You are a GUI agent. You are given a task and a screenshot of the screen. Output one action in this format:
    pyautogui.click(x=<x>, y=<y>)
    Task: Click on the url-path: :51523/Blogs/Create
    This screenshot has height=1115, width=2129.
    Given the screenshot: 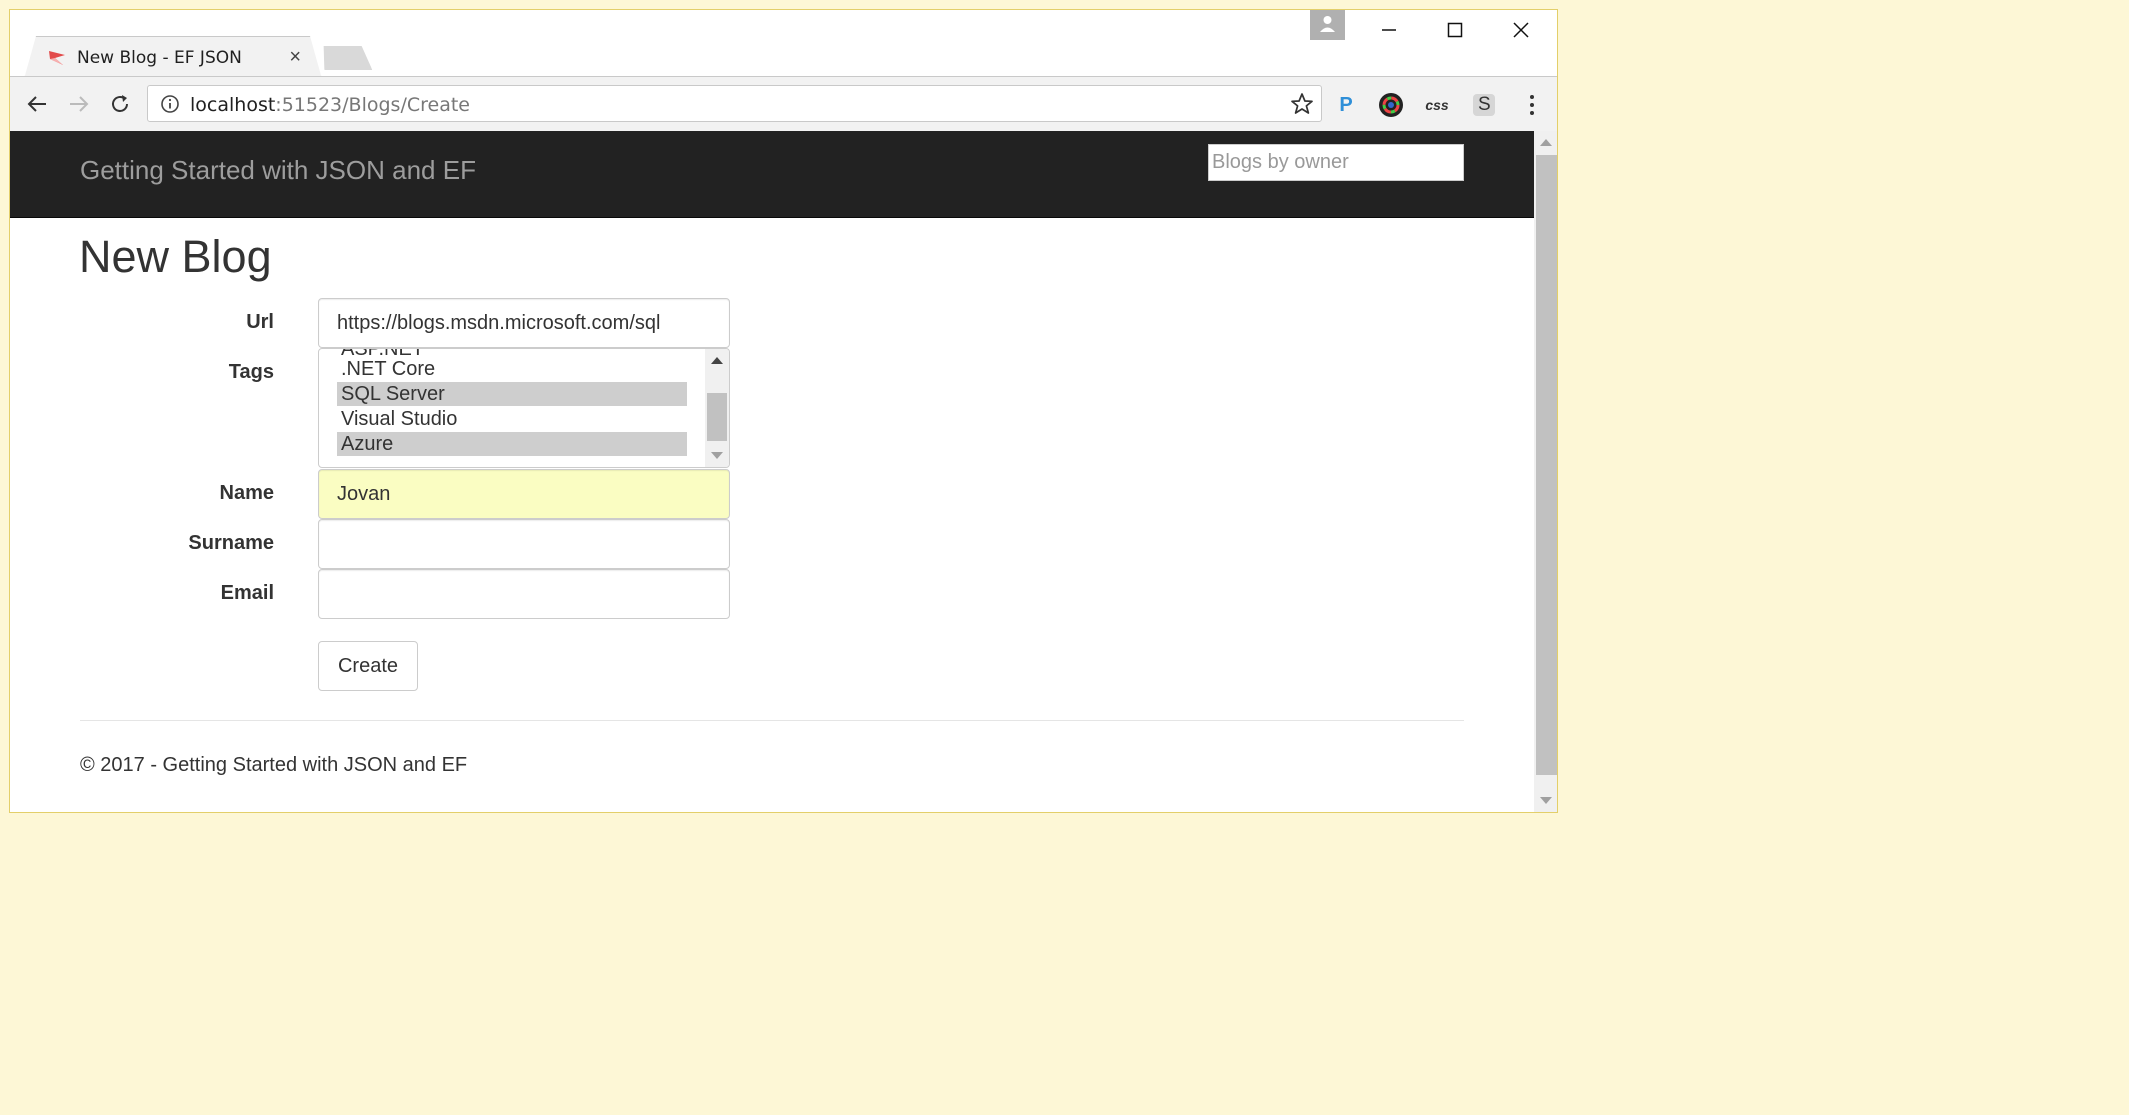 What is the action you would take?
    pyautogui.click(x=372, y=105)
    